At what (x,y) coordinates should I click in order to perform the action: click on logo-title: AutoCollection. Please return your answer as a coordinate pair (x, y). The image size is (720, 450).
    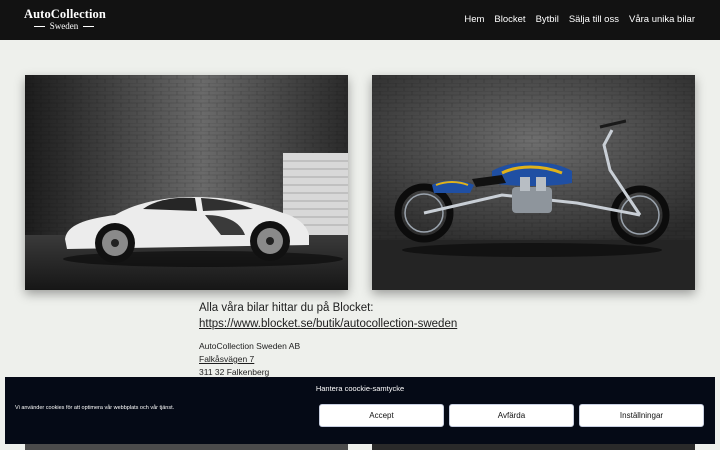
    Looking at the image, I should click on (65, 14).